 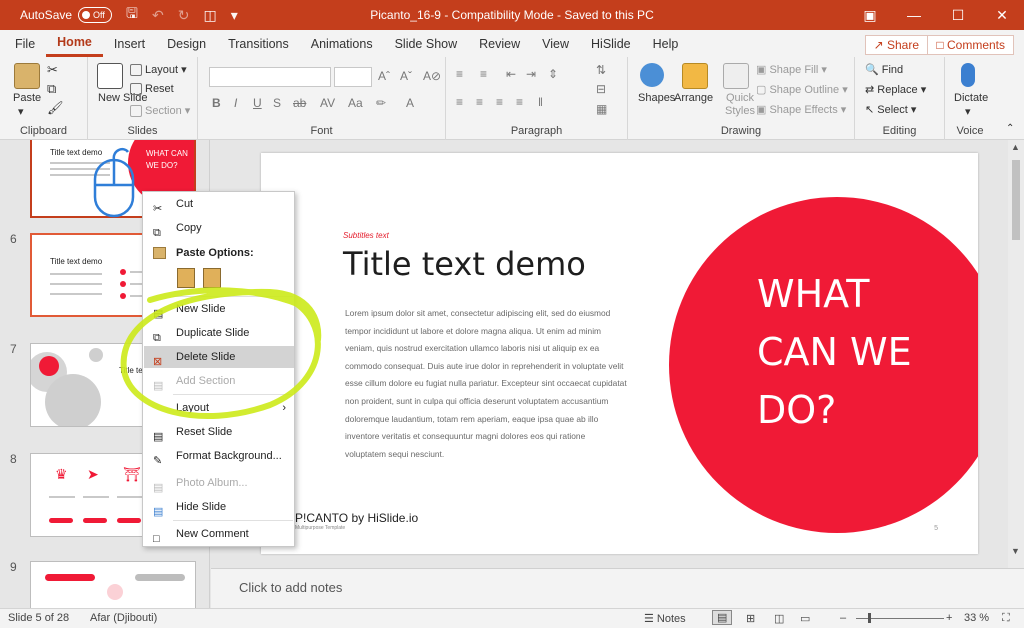 I want to click on highlight-icon: ✏, so click(x=381, y=103).